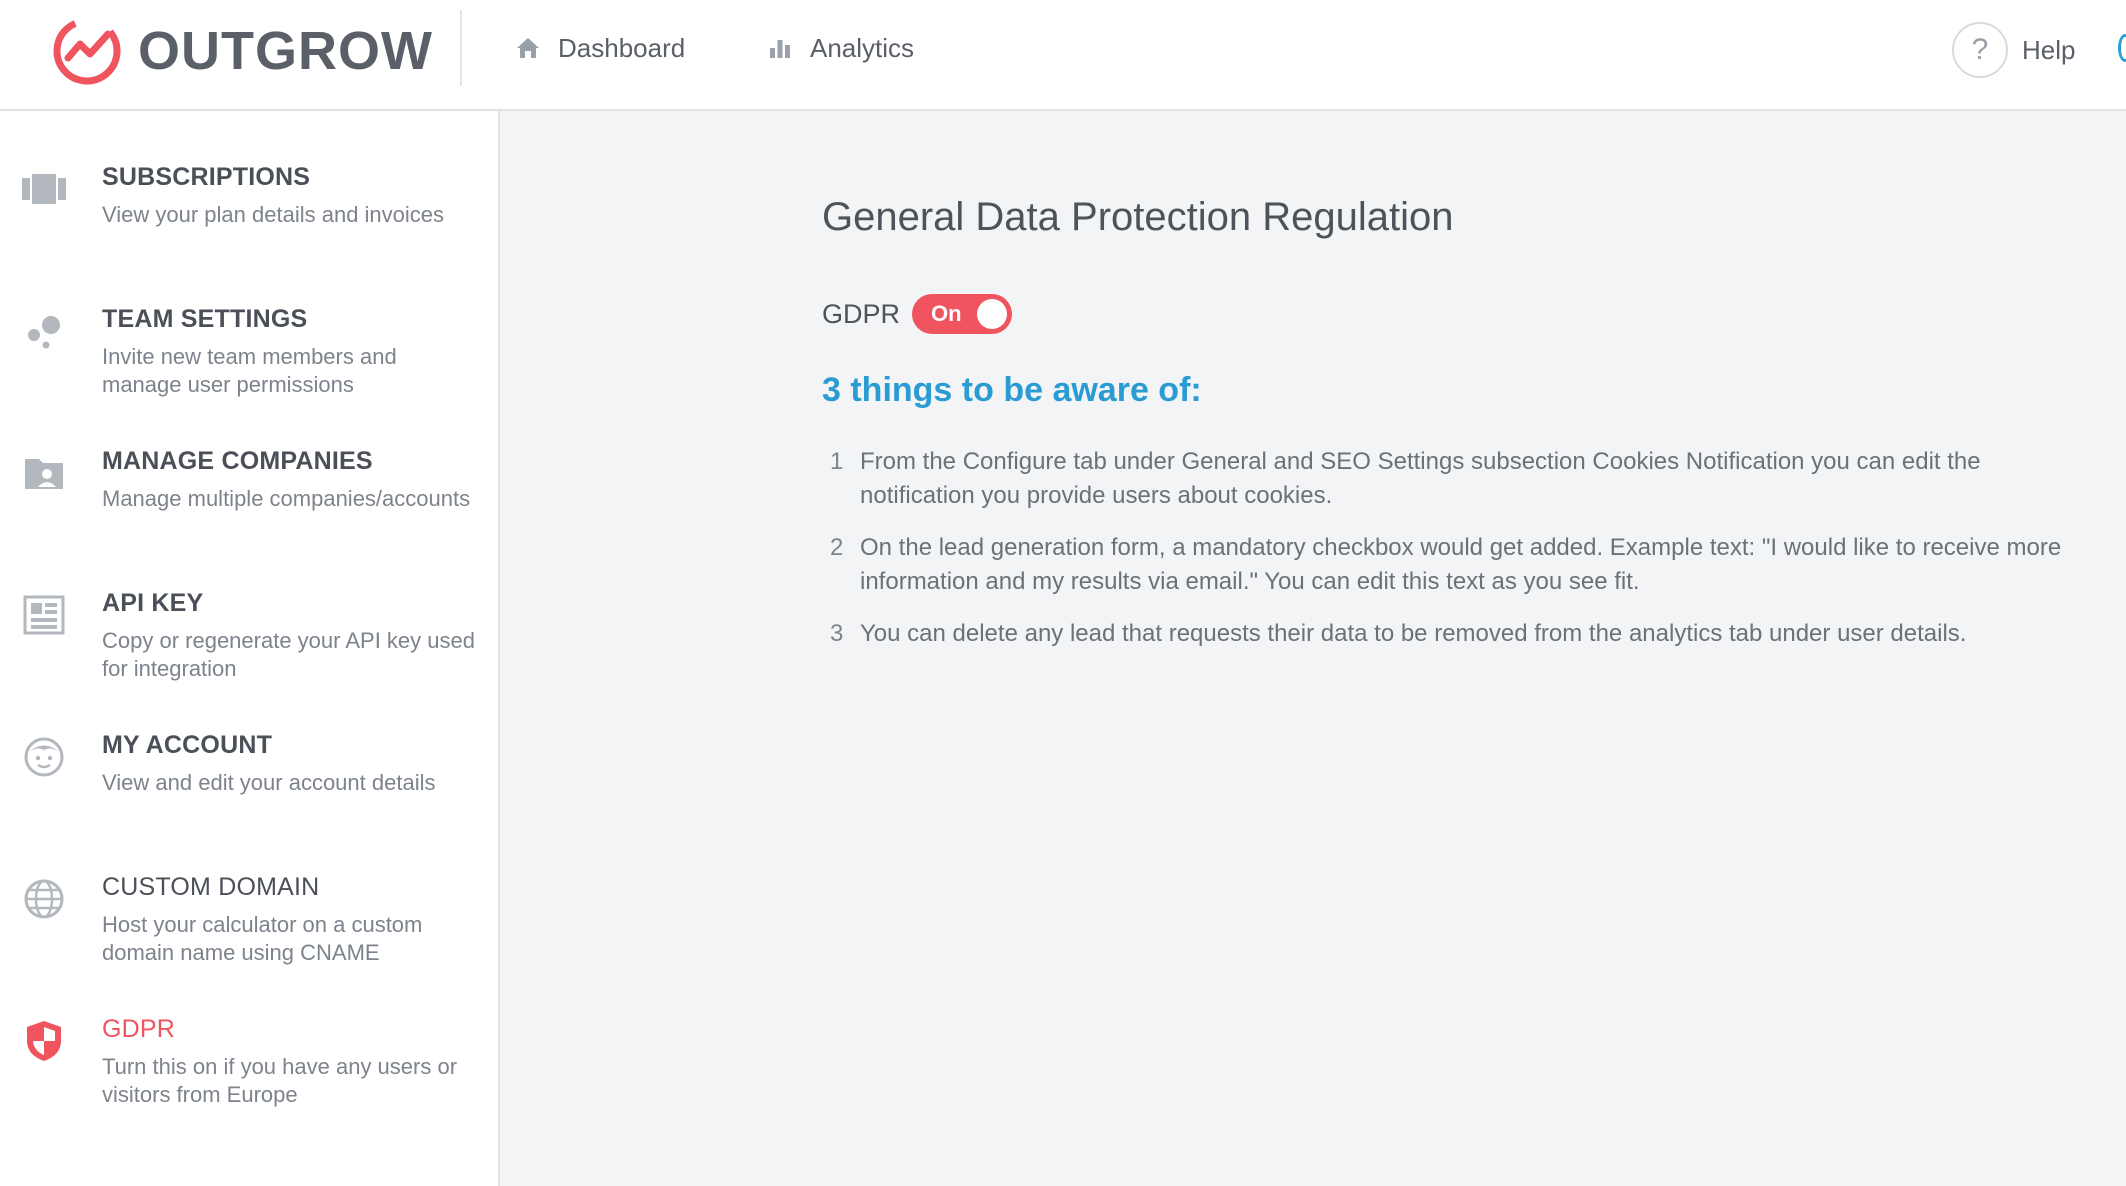  Describe the element at coordinates (862, 47) in the screenshot. I see `nav-analytics-label: Analytics` at that location.